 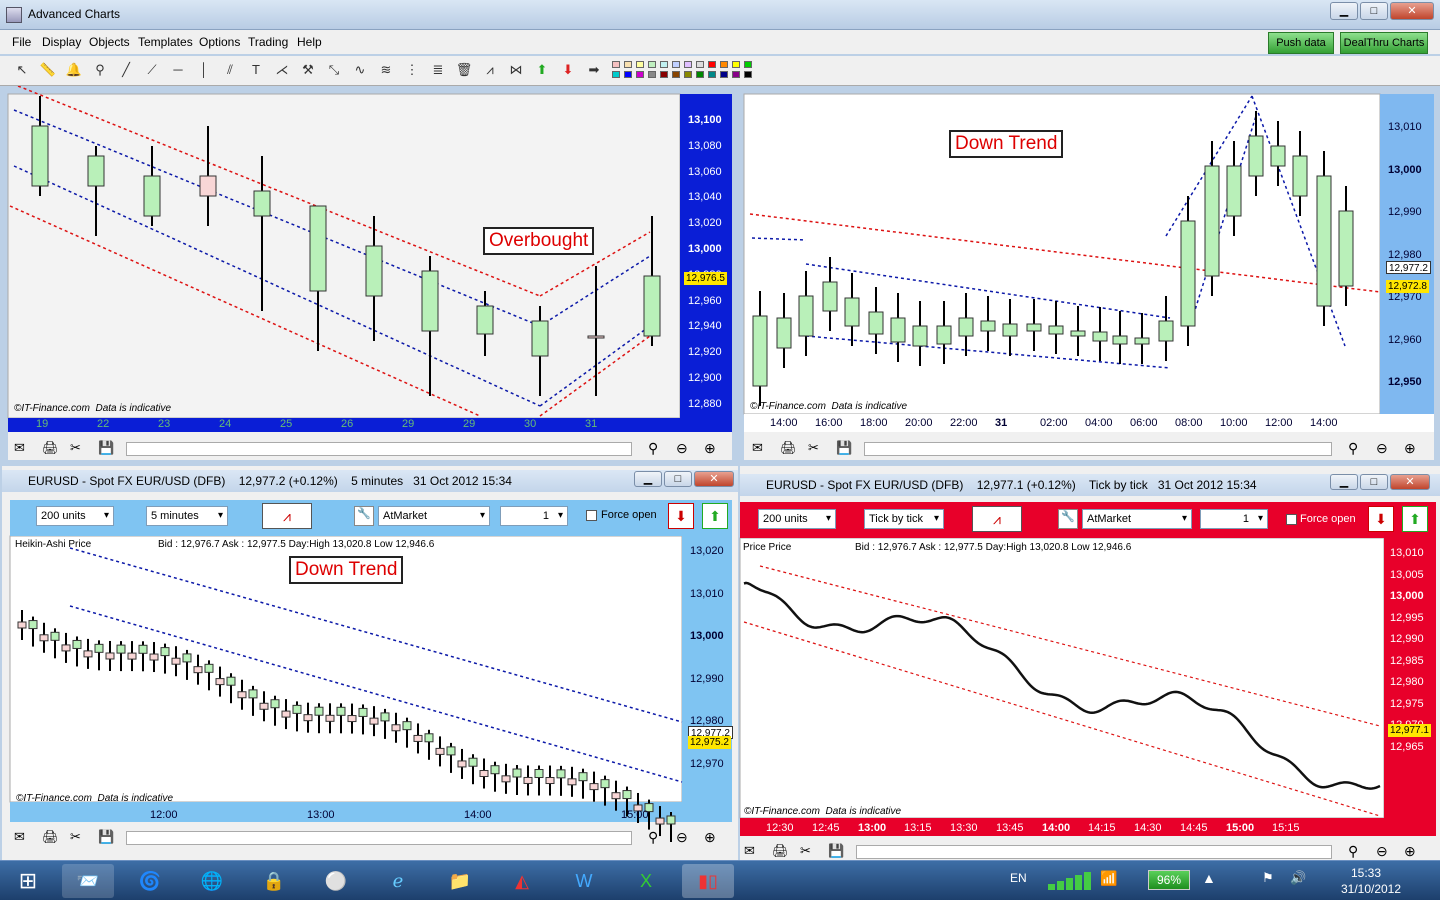 What do you see at coordinates (61, 42) in the screenshot?
I see `menu-display: Display` at bounding box center [61, 42].